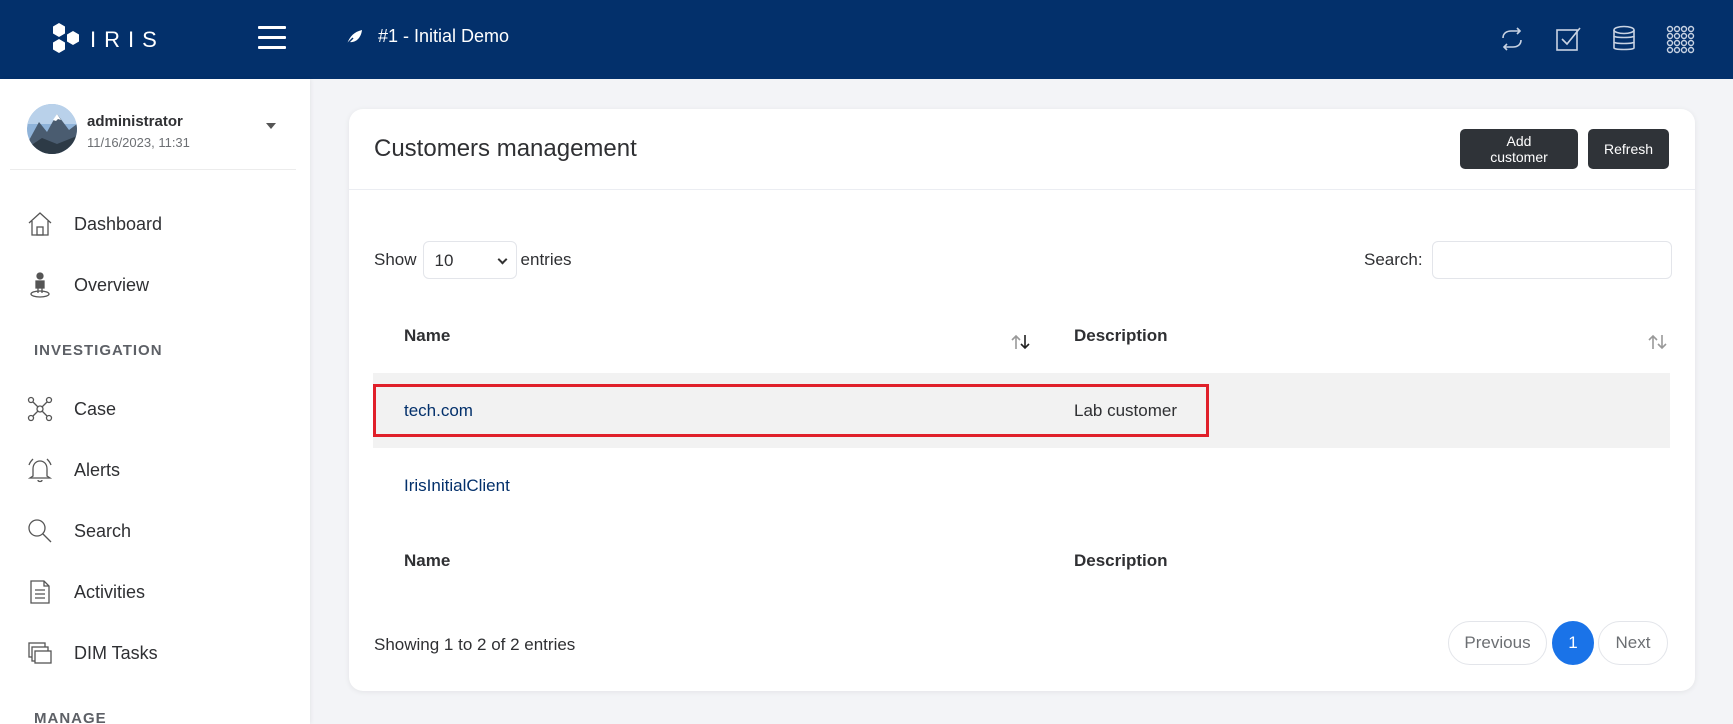 The width and height of the screenshot is (1733, 724). What do you see at coordinates (155, 285) in the screenshot?
I see `sidebar-item-overview: Overview` at bounding box center [155, 285].